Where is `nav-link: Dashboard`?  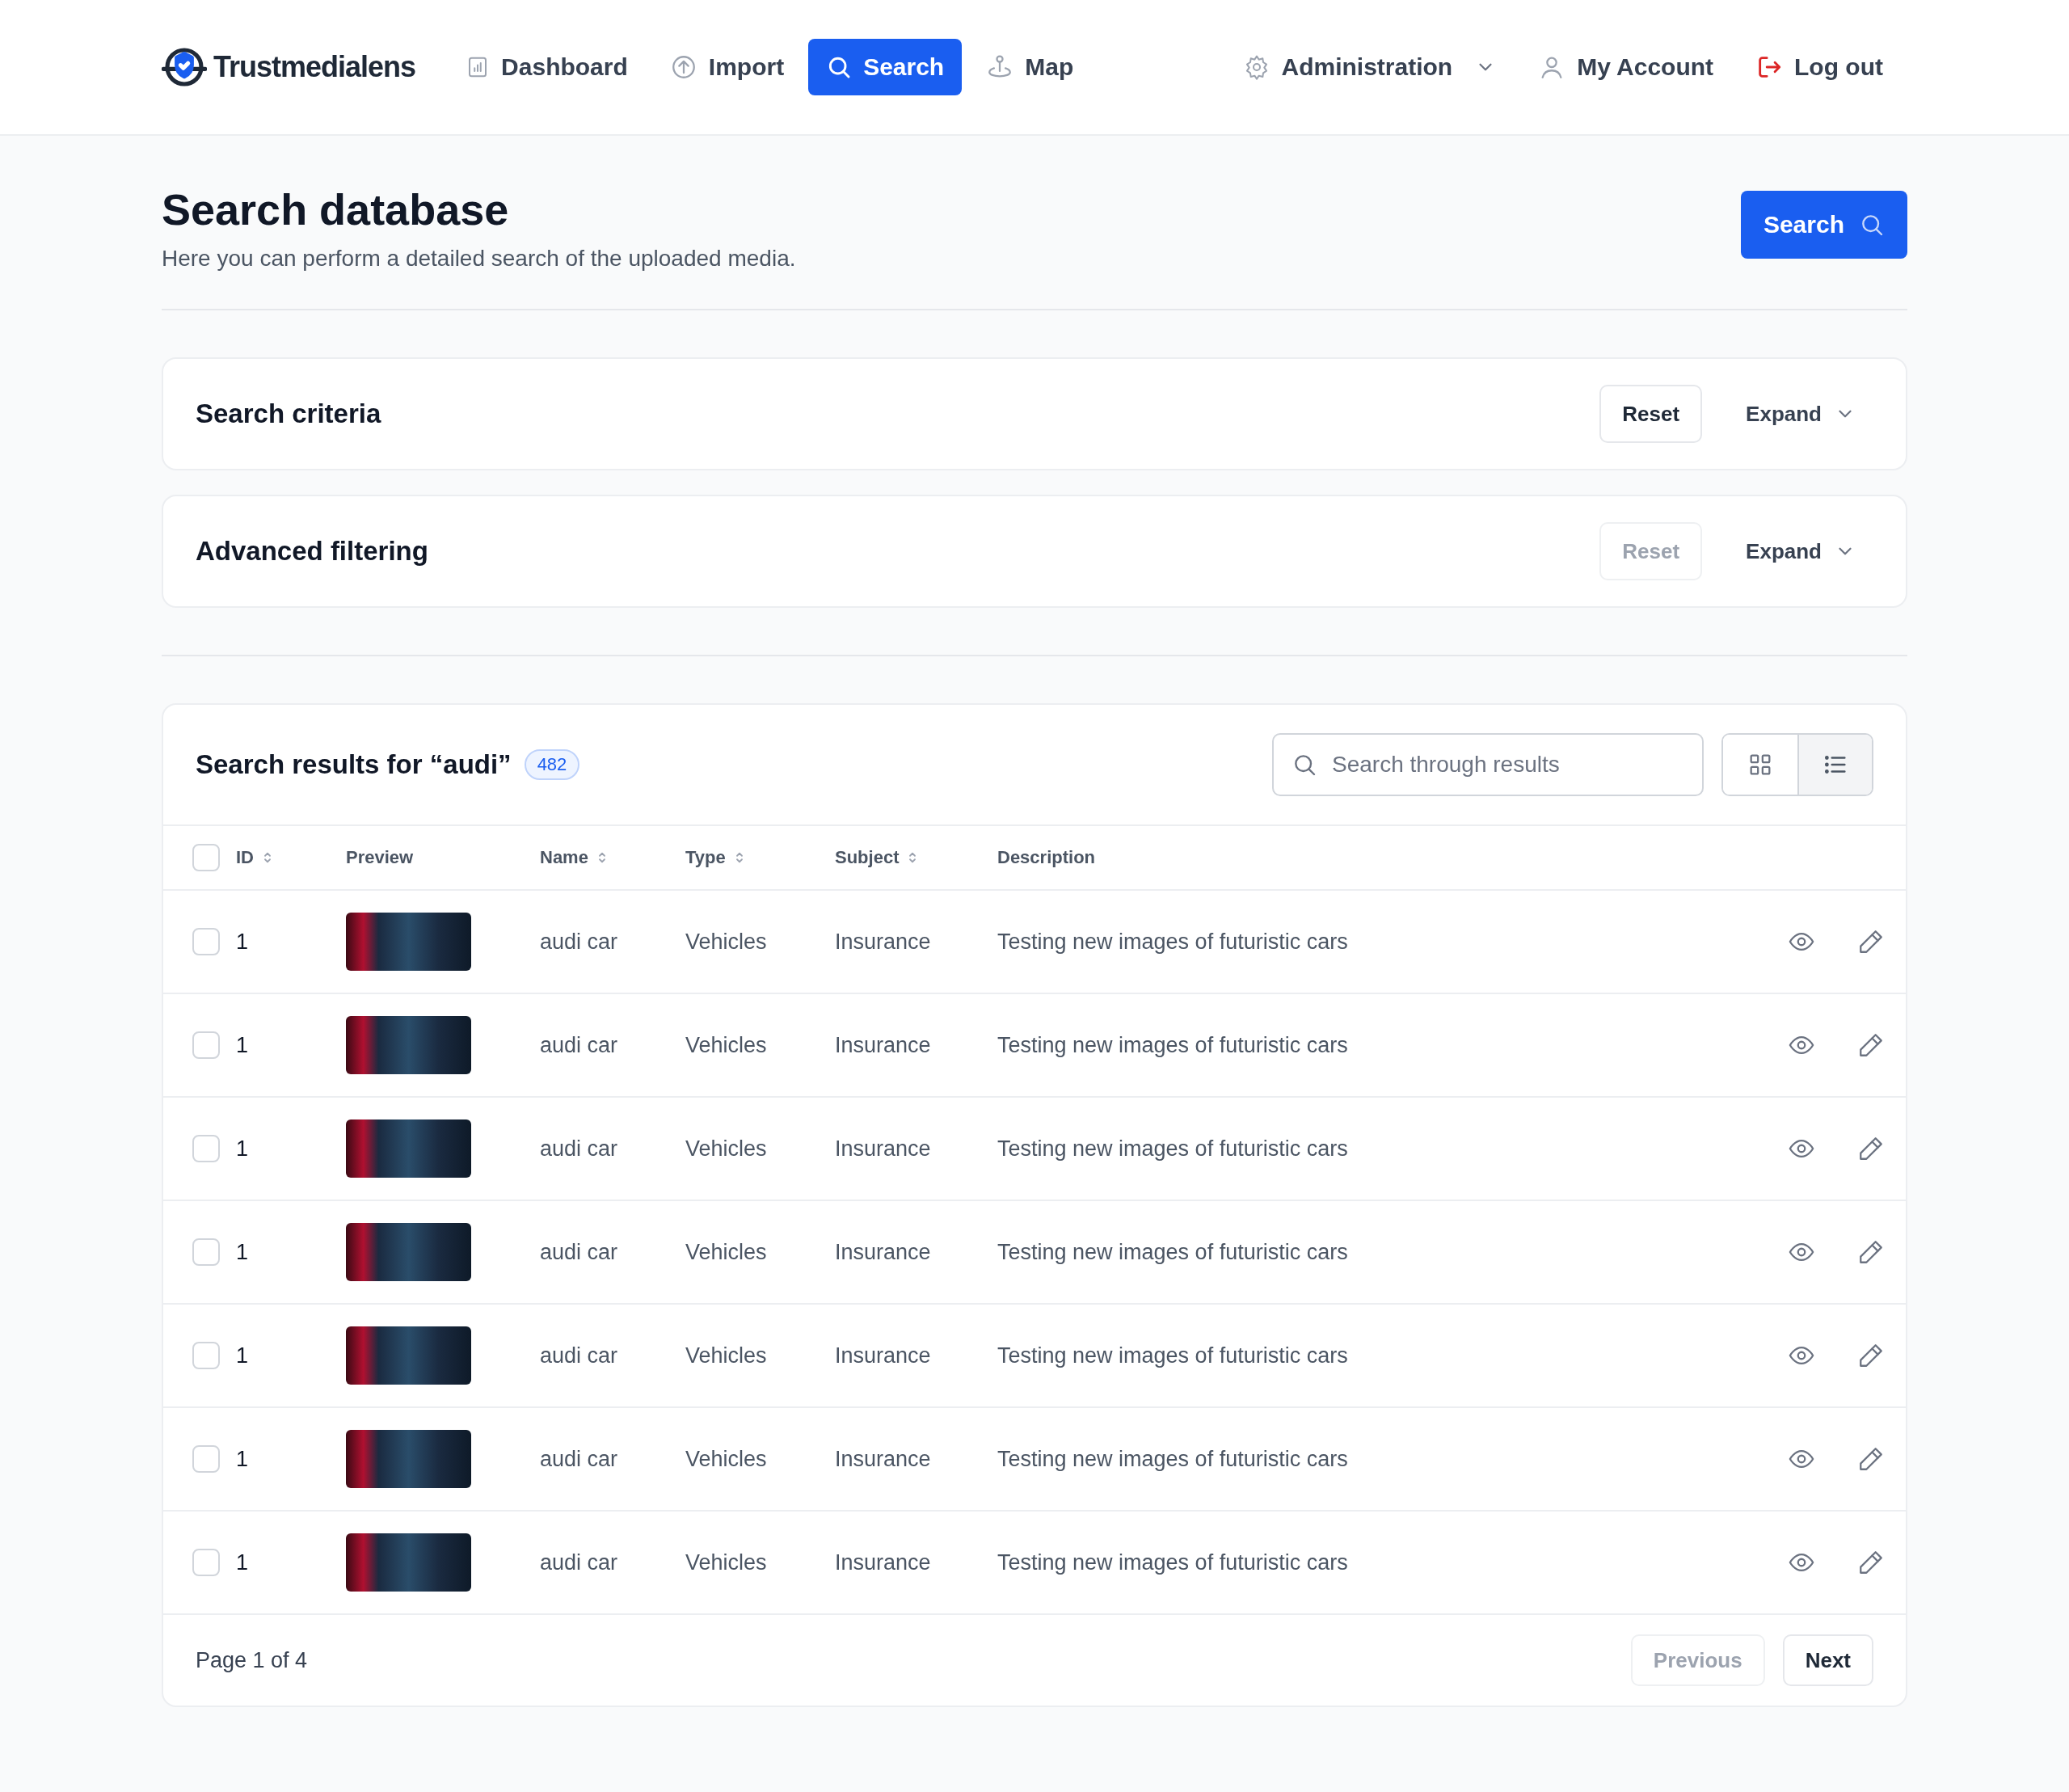 nav-link: Dashboard is located at coordinates (547, 67).